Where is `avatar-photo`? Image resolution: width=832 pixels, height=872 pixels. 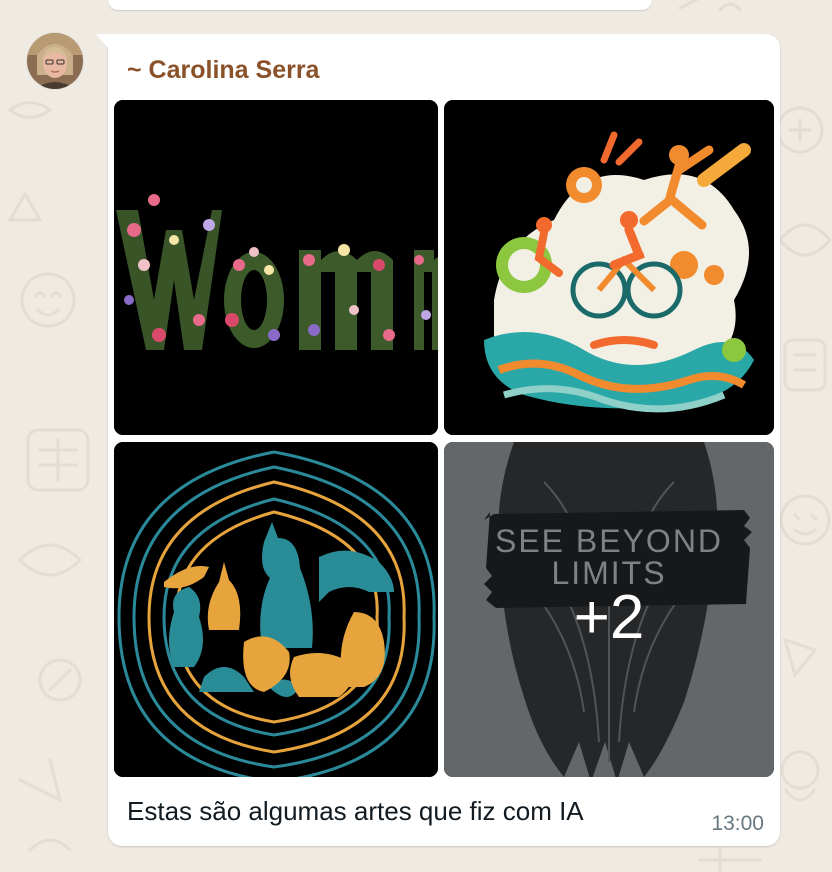
avatar-photo is located at coordinates (55, 61).